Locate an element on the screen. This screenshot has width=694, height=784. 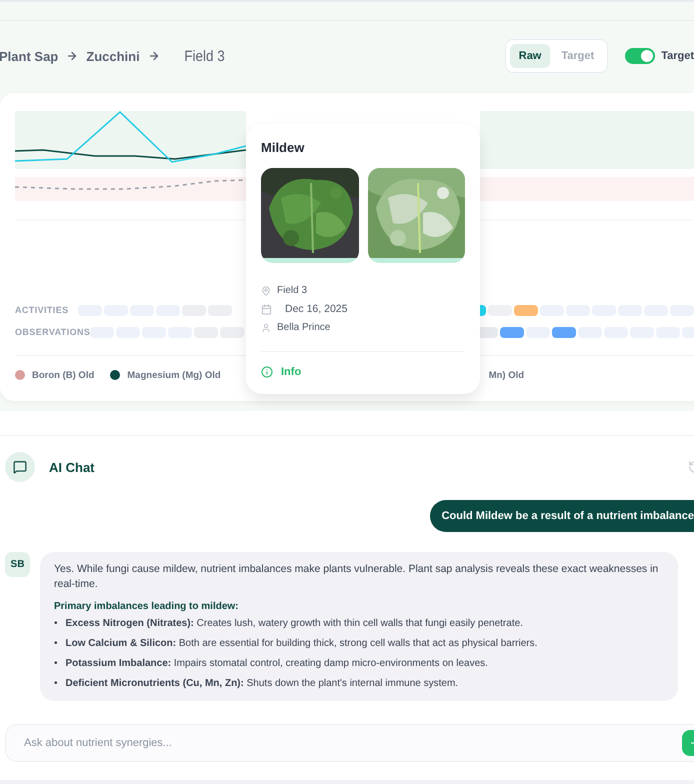
breadcrumb-link: Zucchini is located at coordinates (113, 56).